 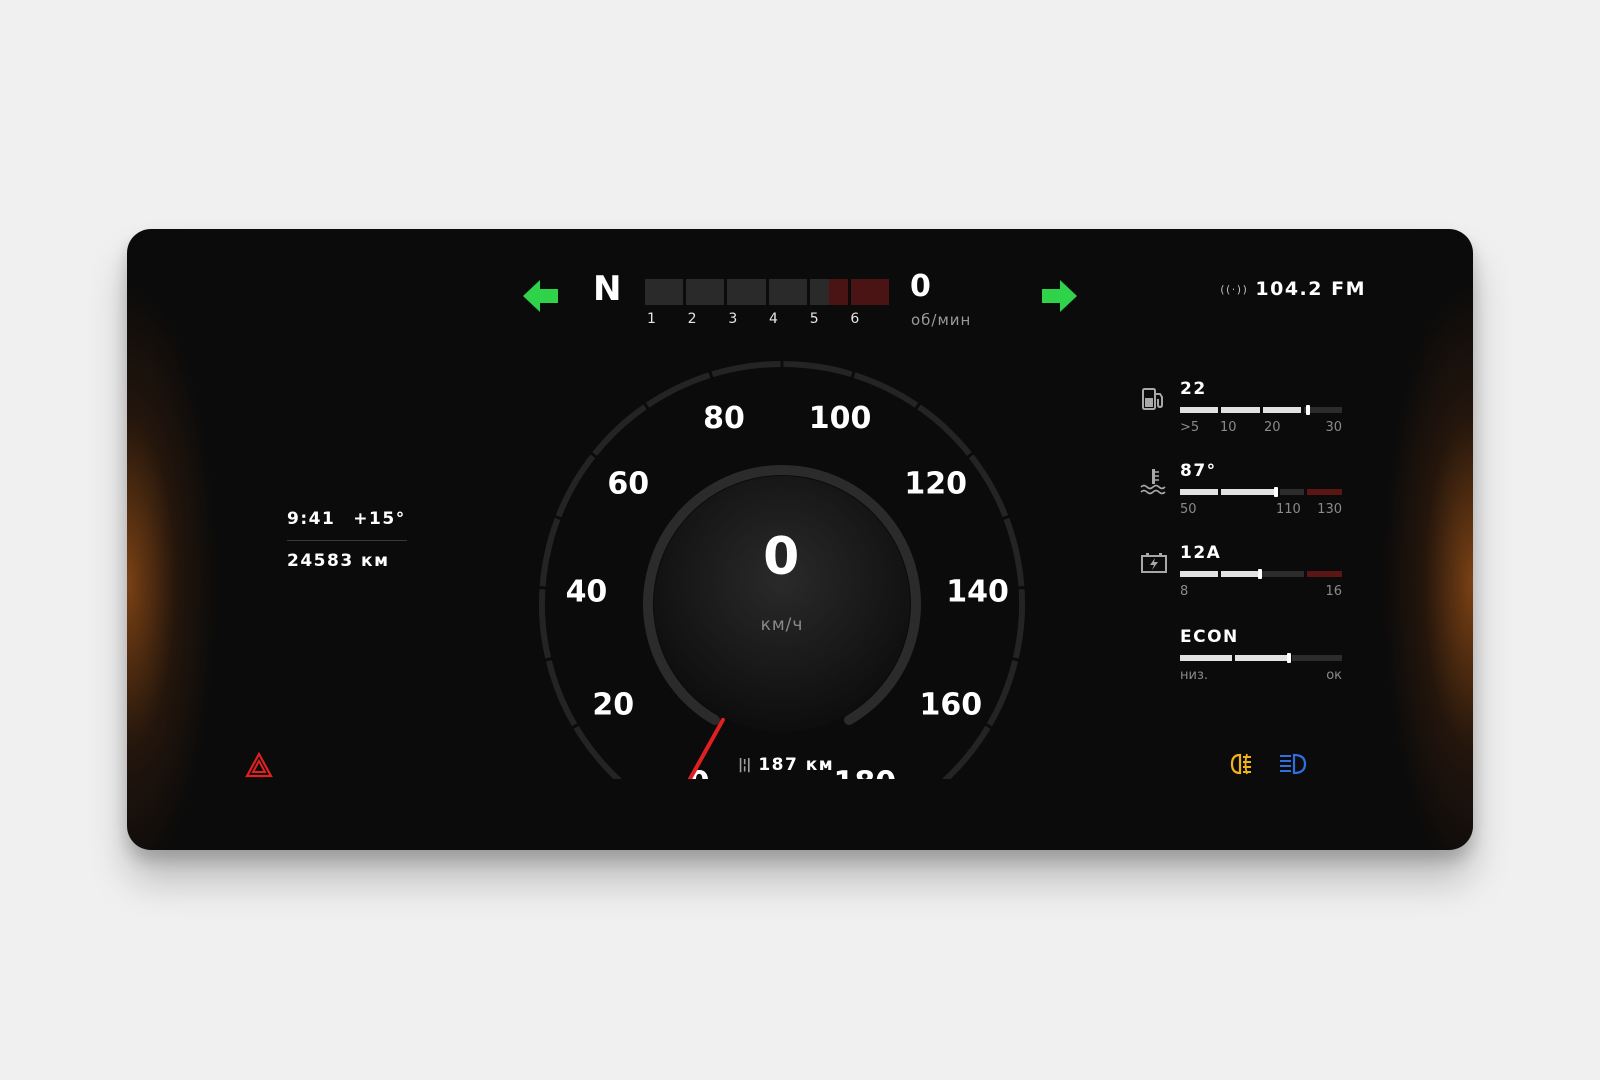 What do you see at coordinates (724, 418) in the screenshot?
I see `speed-tick-label: 80` at bounding box center [724, 418].